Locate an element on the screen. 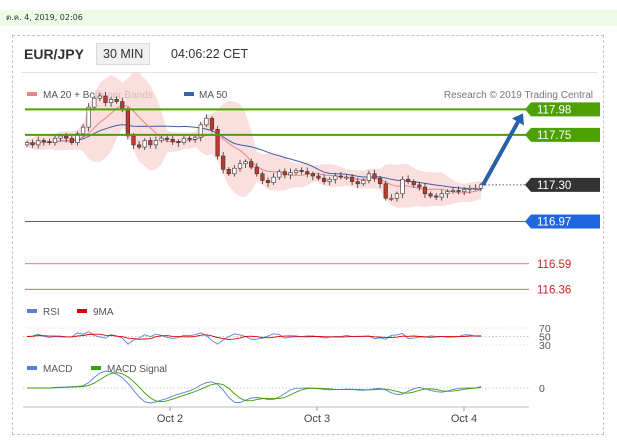 This screenshot has width=617, height=442. x-tick: Oct 2 is located at coordinates (170, 416).